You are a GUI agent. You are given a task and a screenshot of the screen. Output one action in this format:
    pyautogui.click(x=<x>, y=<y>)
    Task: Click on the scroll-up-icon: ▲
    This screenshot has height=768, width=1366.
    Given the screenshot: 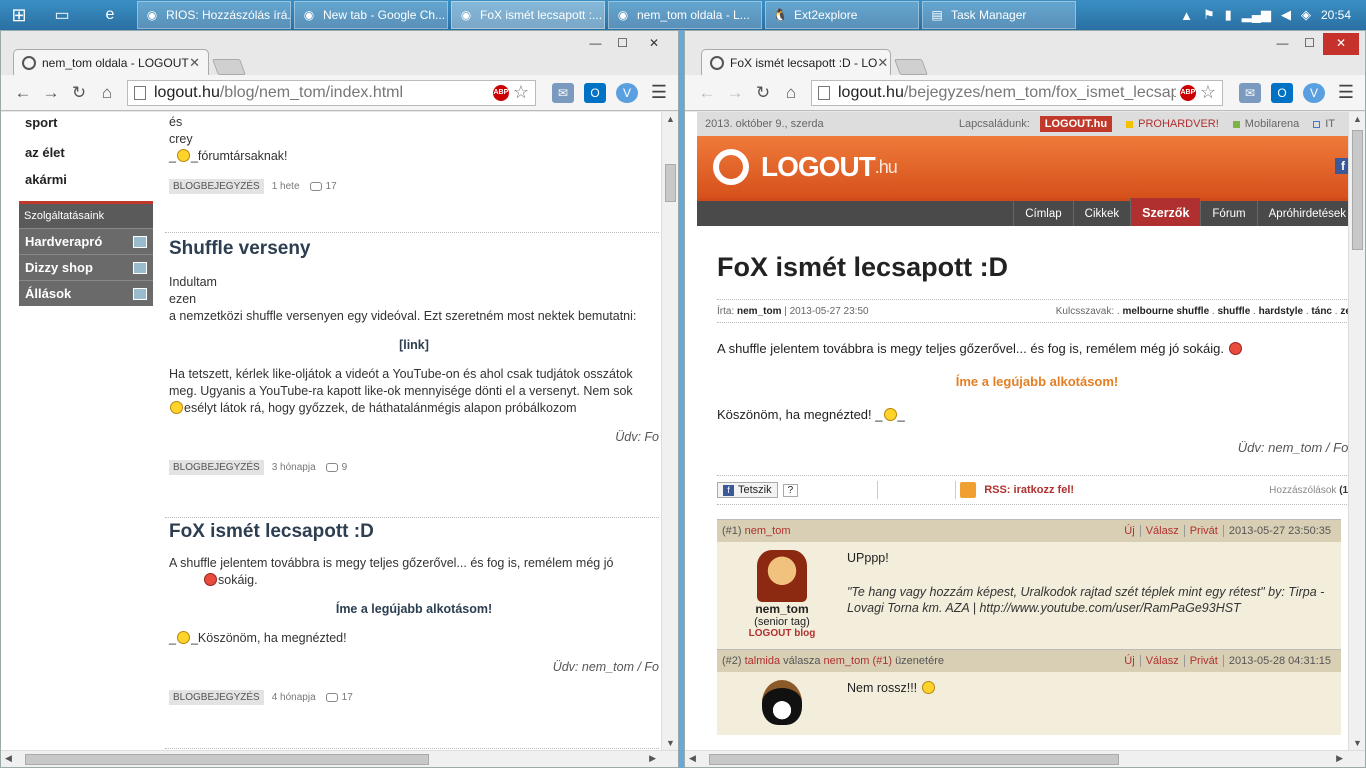 What is the action you would take?
    pyautogui.click(x=1357, y=119)
    